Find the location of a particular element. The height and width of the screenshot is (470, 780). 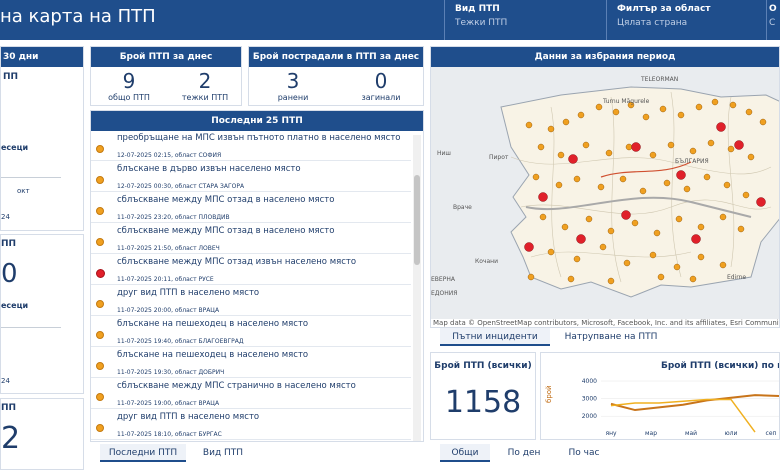

tab-by-day: По ден is located at coordinates (524, 453).